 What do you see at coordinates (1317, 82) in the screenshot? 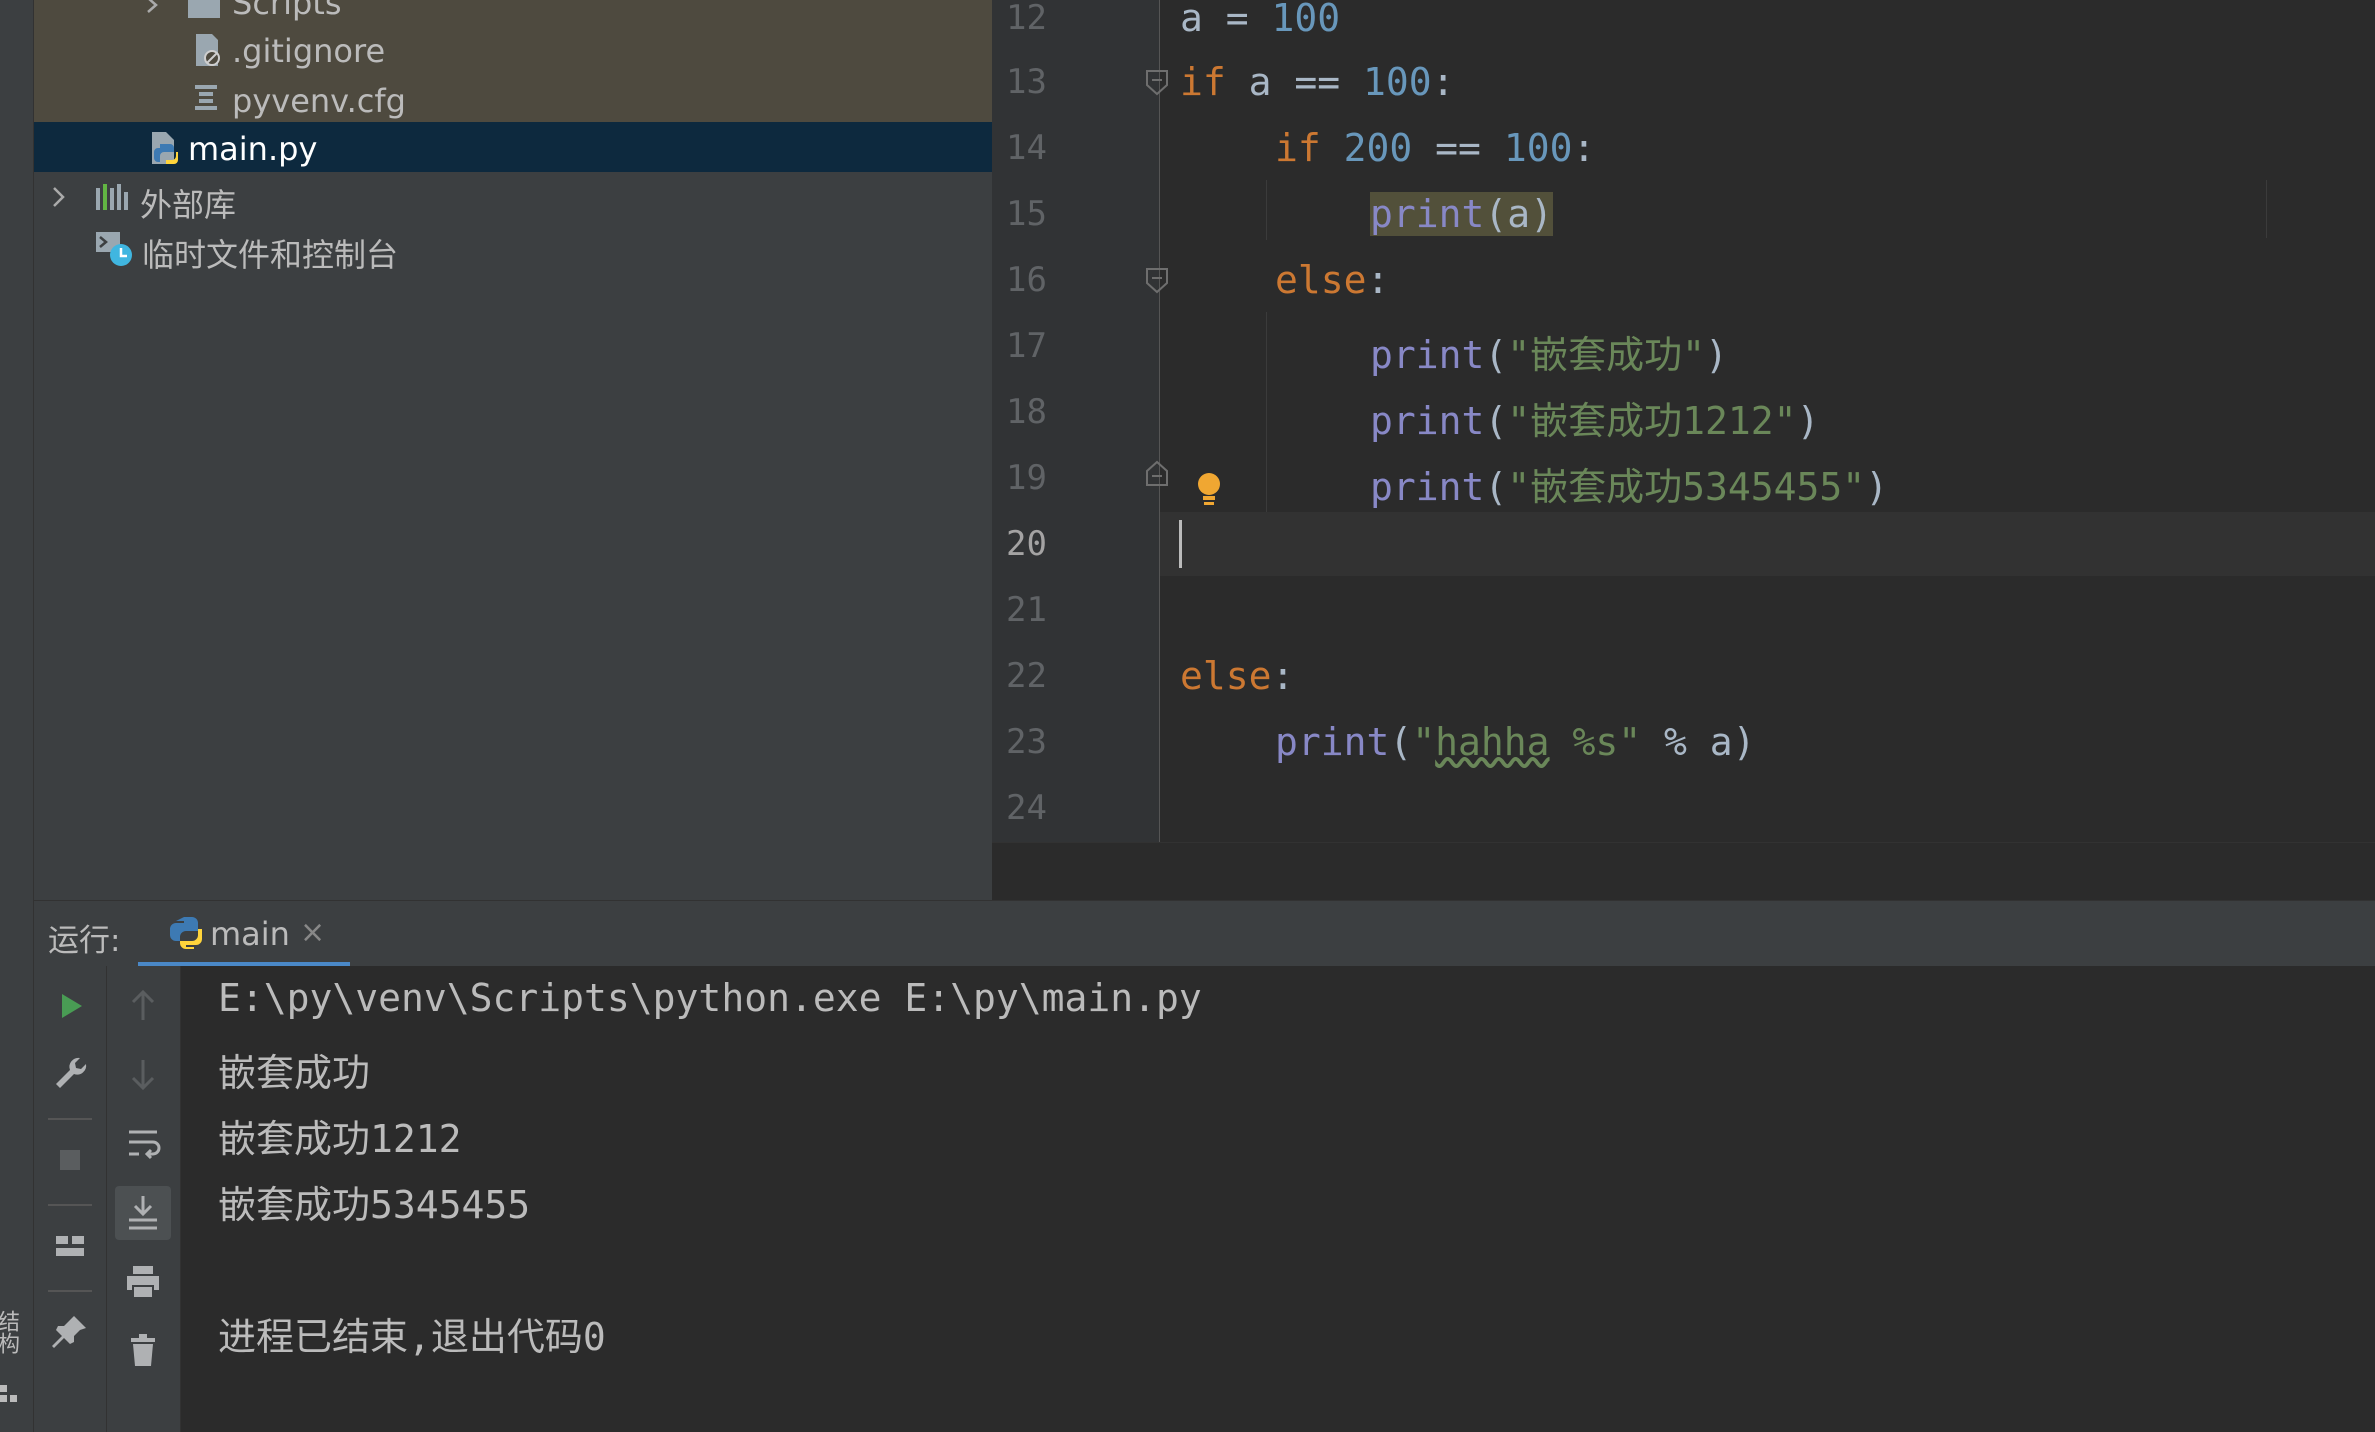
I see `code-line-13: if a == 100:` at bounding box center [1317, 82].